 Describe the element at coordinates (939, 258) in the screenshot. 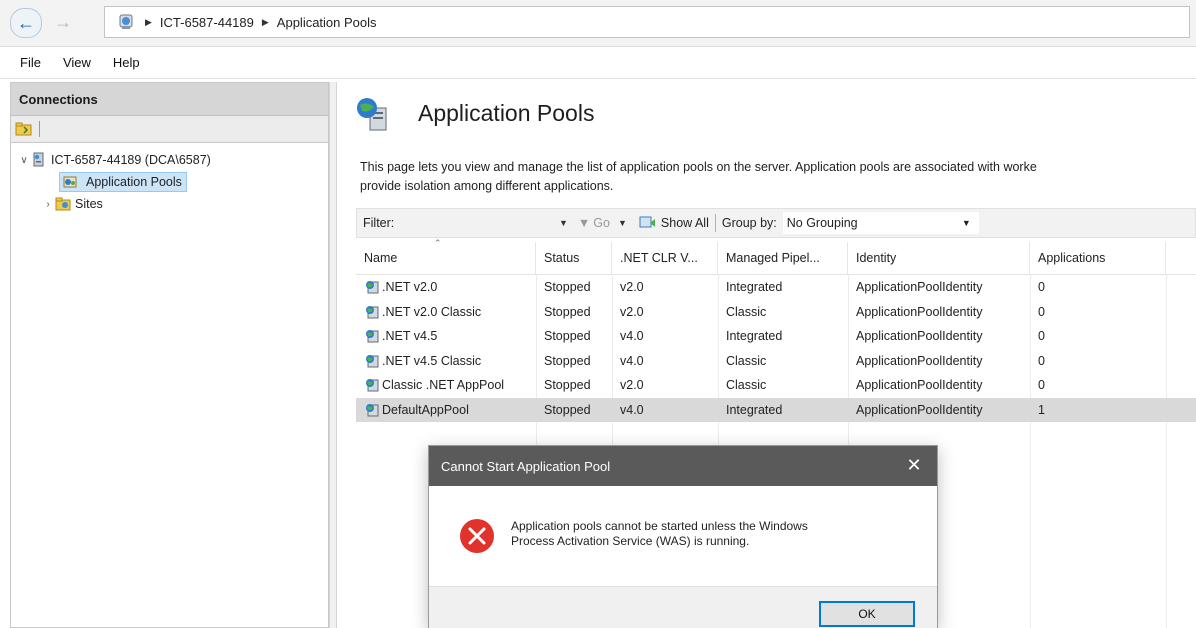

I see `column-header-identity: Identity` at that location.